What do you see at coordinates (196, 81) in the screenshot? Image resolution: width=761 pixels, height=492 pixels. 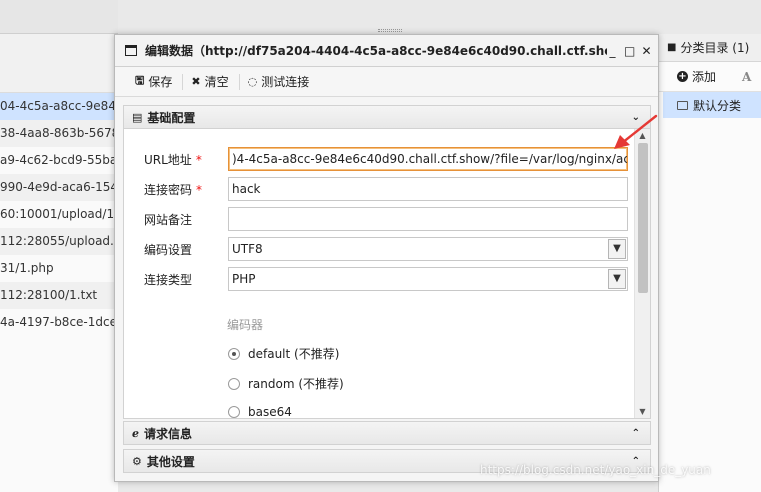 I see `x-icon: ✖` at bounding box center [196, 81].